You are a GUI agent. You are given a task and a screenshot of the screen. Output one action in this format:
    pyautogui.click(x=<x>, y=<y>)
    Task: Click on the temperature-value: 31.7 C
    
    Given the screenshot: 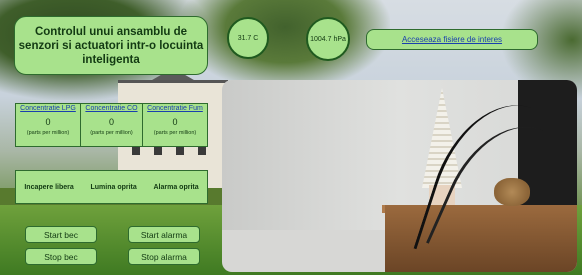 What is the action you would take?
    pyautogui.click(x=248, y=38)
    